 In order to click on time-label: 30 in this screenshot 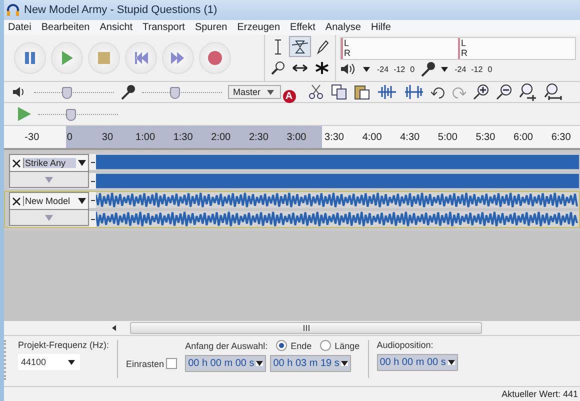, I will do `click(107, 137)`.